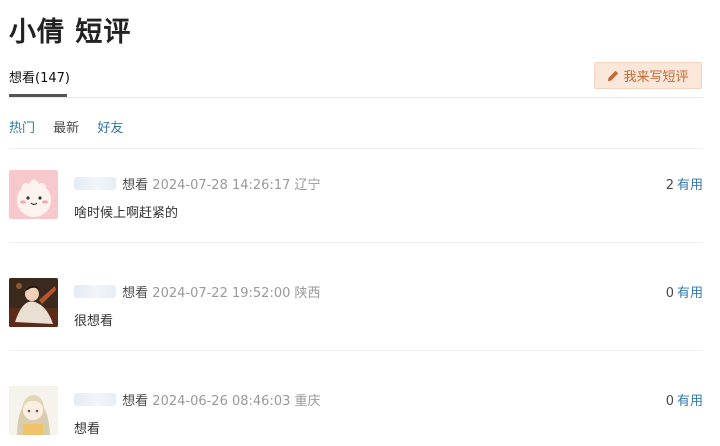  I want to click on comment-location: 辽宁, so click(307, 185).